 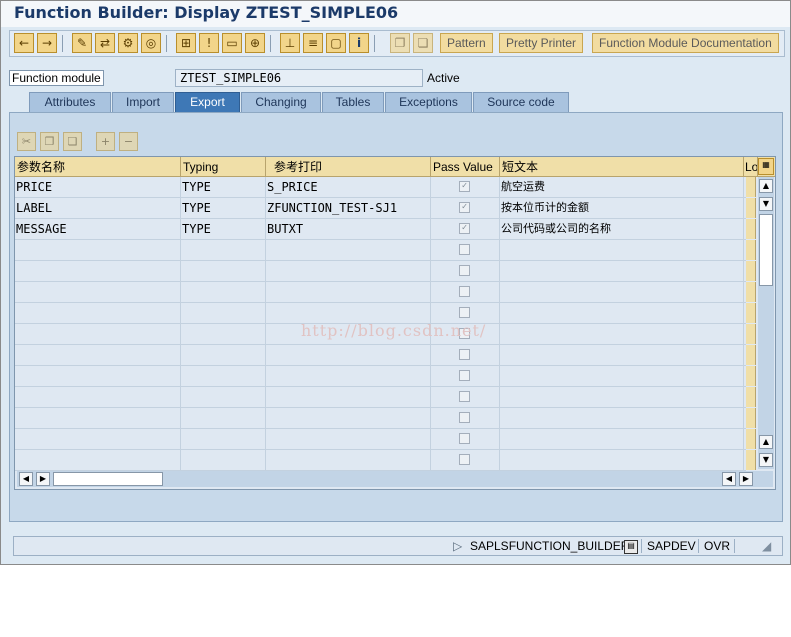 What do you see at coordinates (348, 166) in the screenshot?
I see `column-header-reference-type: 参考打印` at bounding box center [348, 166].